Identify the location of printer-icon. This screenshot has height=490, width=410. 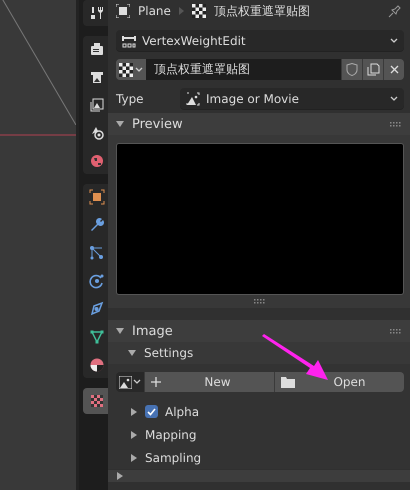
(97, 77).